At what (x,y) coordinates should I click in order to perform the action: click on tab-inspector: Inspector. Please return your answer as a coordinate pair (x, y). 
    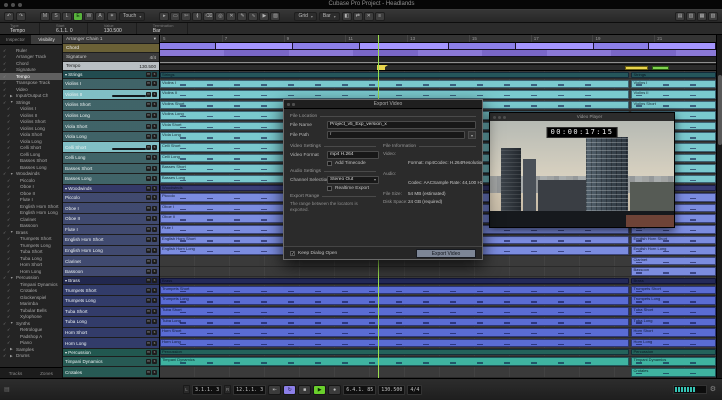
    Looking at the image, I should click on (15, 39).